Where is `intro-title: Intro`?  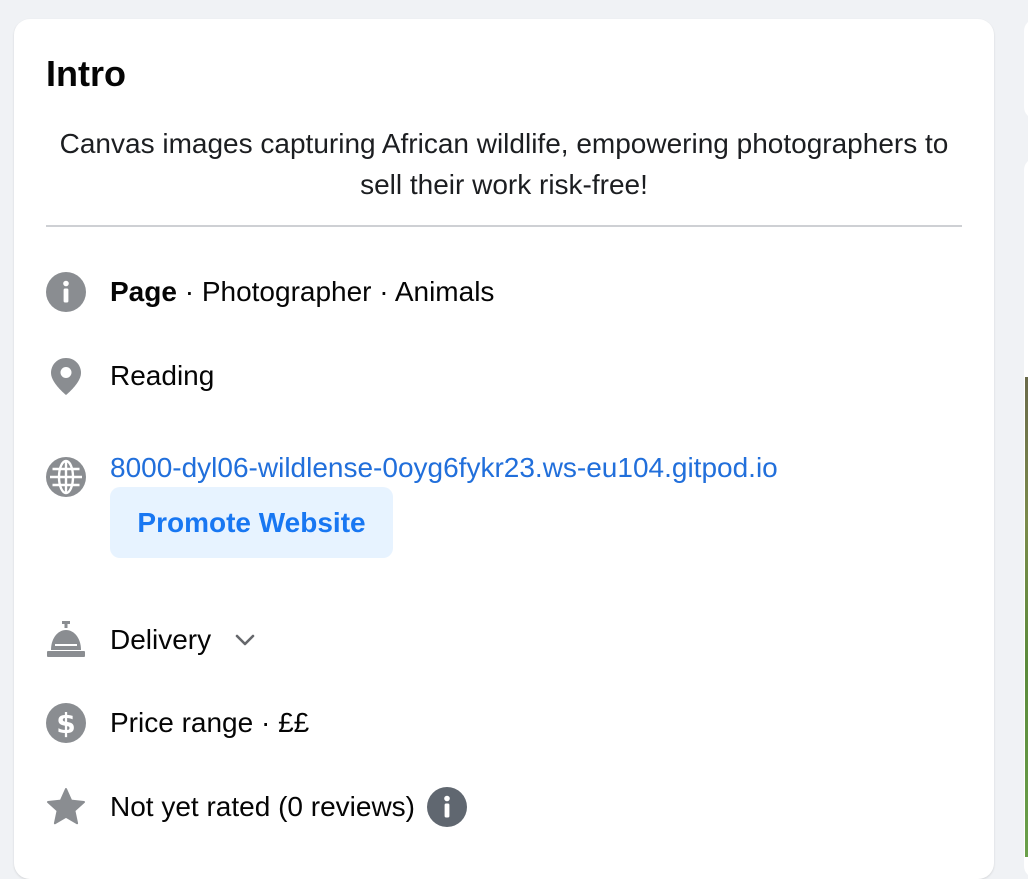
intro-title: Intro is located at coordinates (86, 73).